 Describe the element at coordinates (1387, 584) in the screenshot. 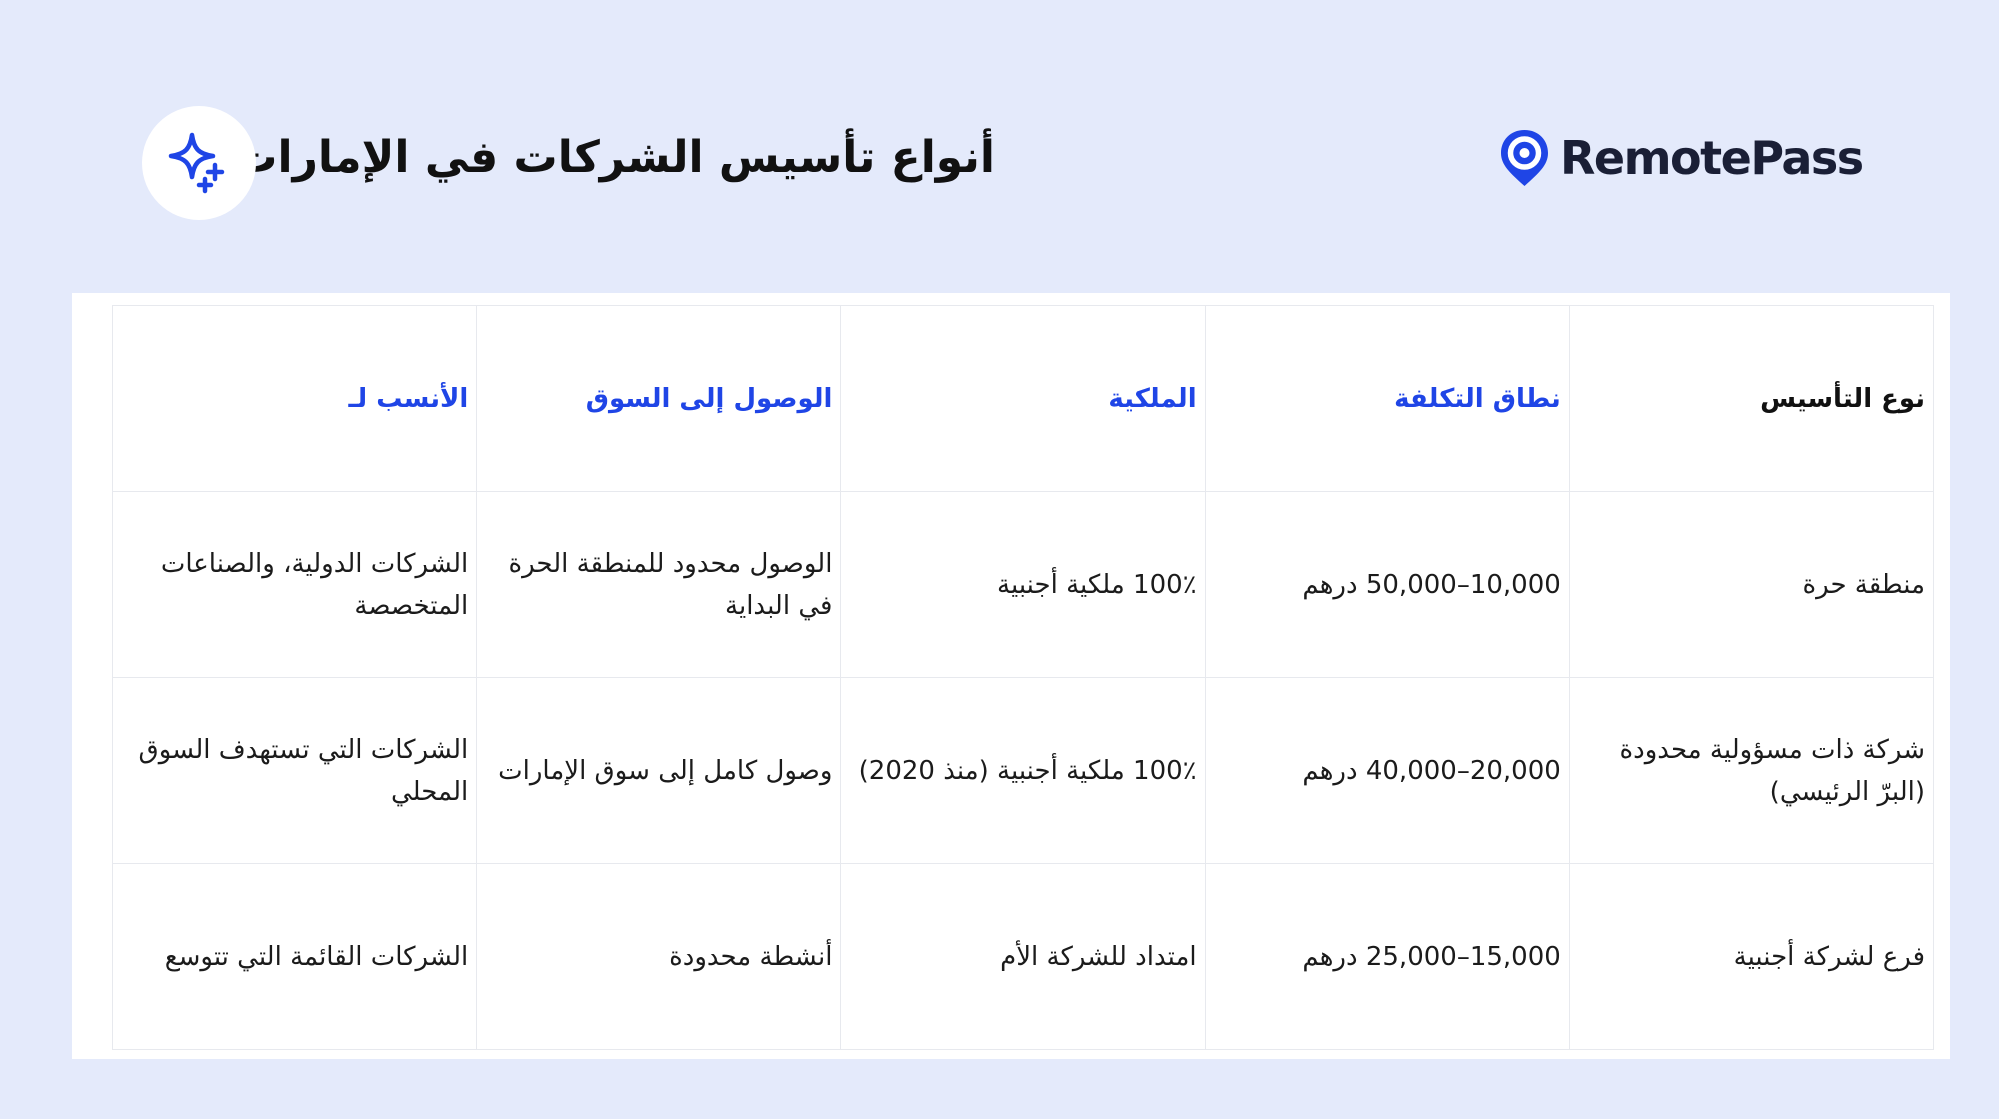

I see `cell-cost: 10,000–50,000 درهم` at that location.